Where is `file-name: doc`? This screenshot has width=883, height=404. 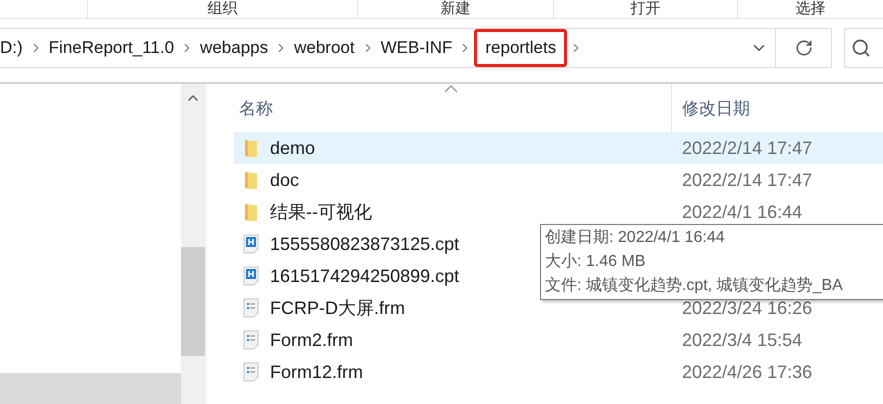
file-name: doc is located at coordinates (285, 180).